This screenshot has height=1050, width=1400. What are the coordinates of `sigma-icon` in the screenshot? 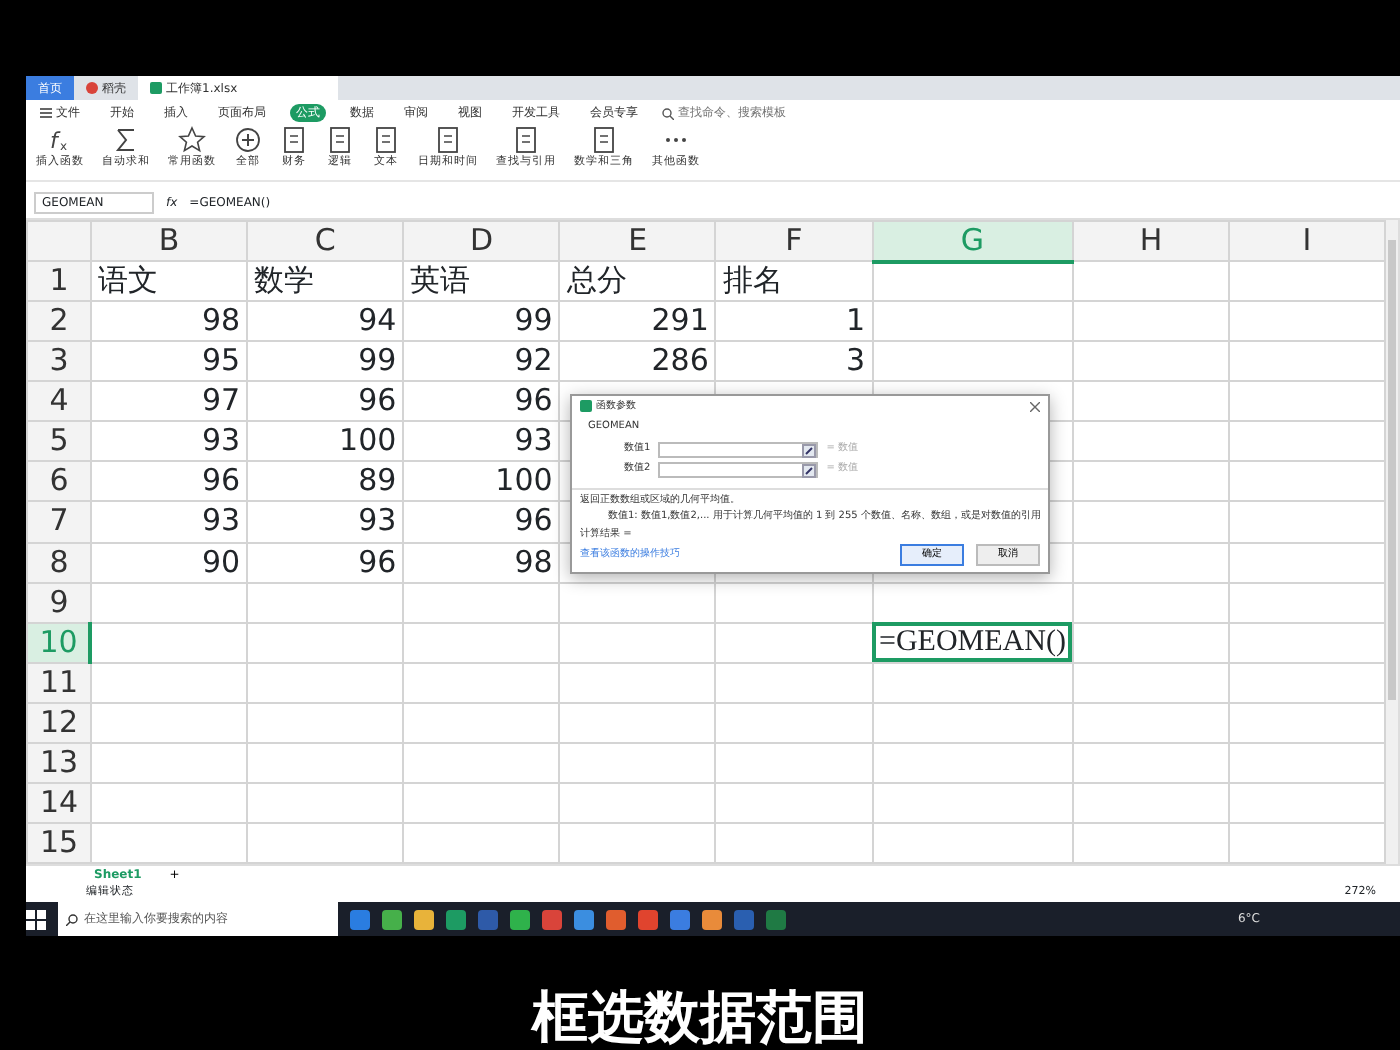 It's located at (126, 140).